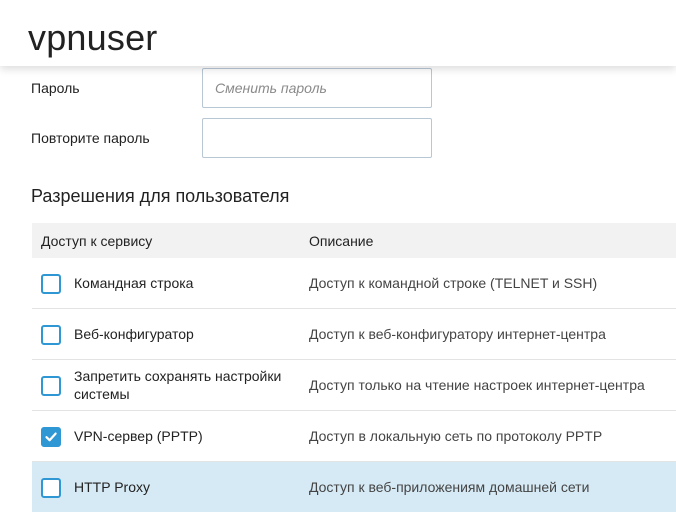 The image size is (676, 512). Describe the element at coordinates (90, 138) in the screenshot. I see `repeat-password-label: Повторите пароль` at that location.